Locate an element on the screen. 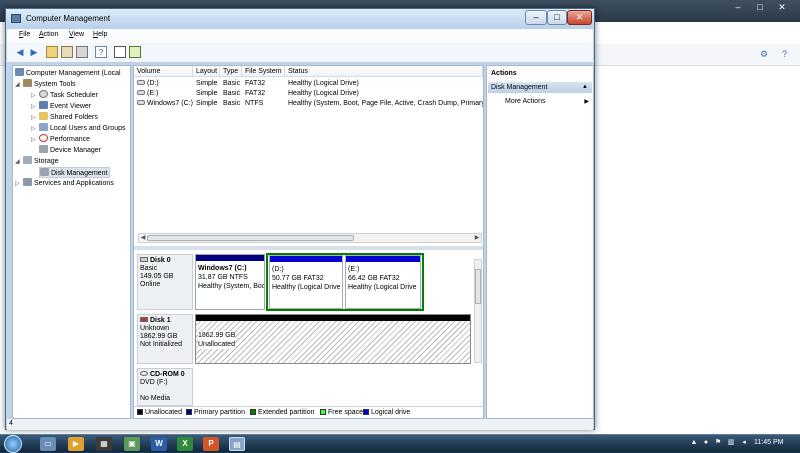  tree-disk-management: Disk Management is located at coordinates (75, 172).